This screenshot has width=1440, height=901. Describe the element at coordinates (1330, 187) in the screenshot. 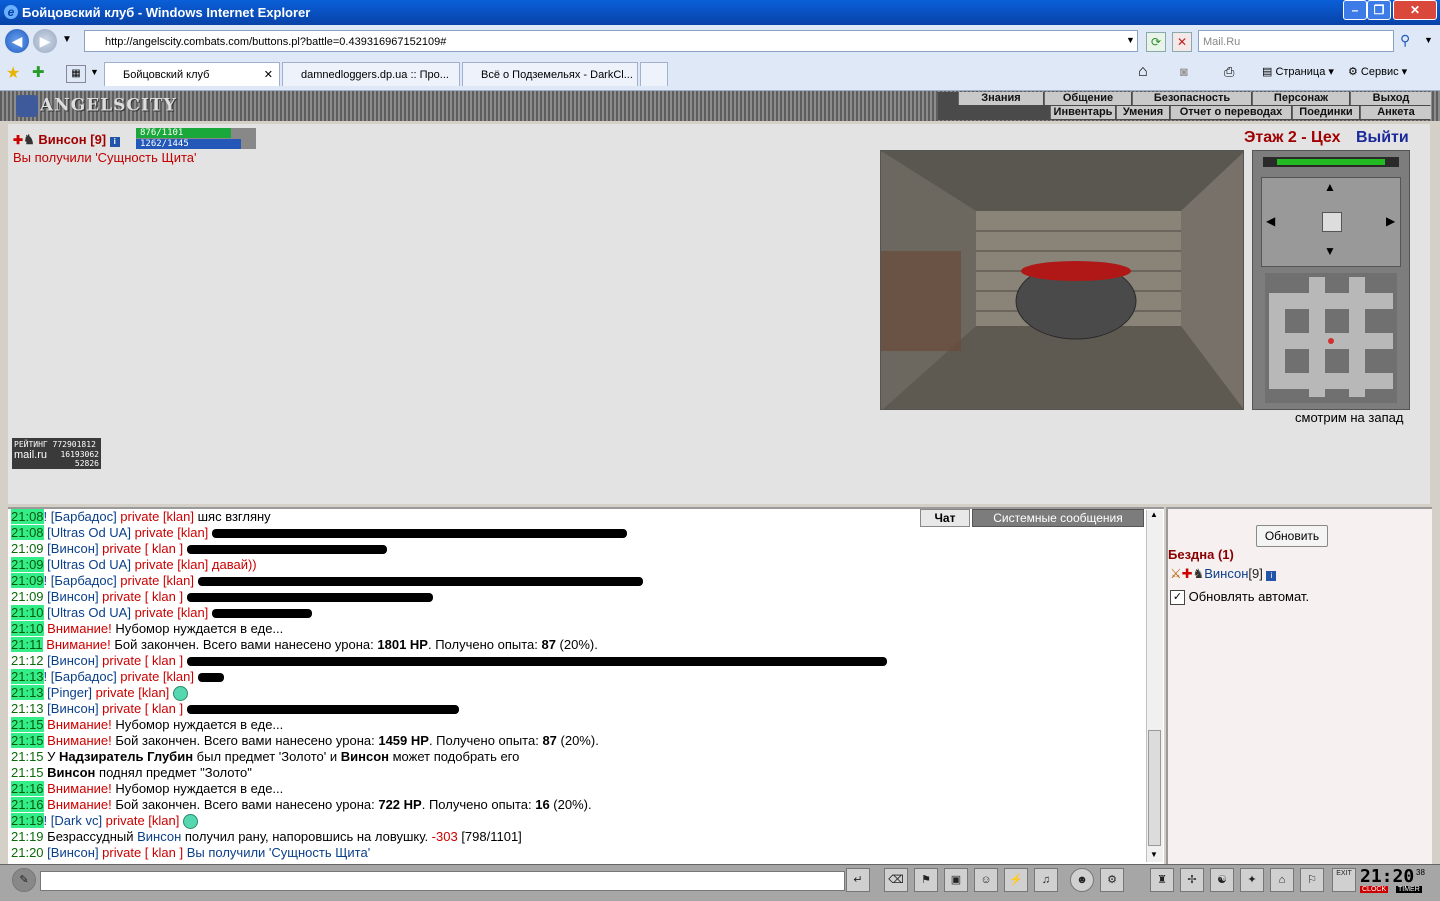

I see `move-forward-icon: ▲` at that location.